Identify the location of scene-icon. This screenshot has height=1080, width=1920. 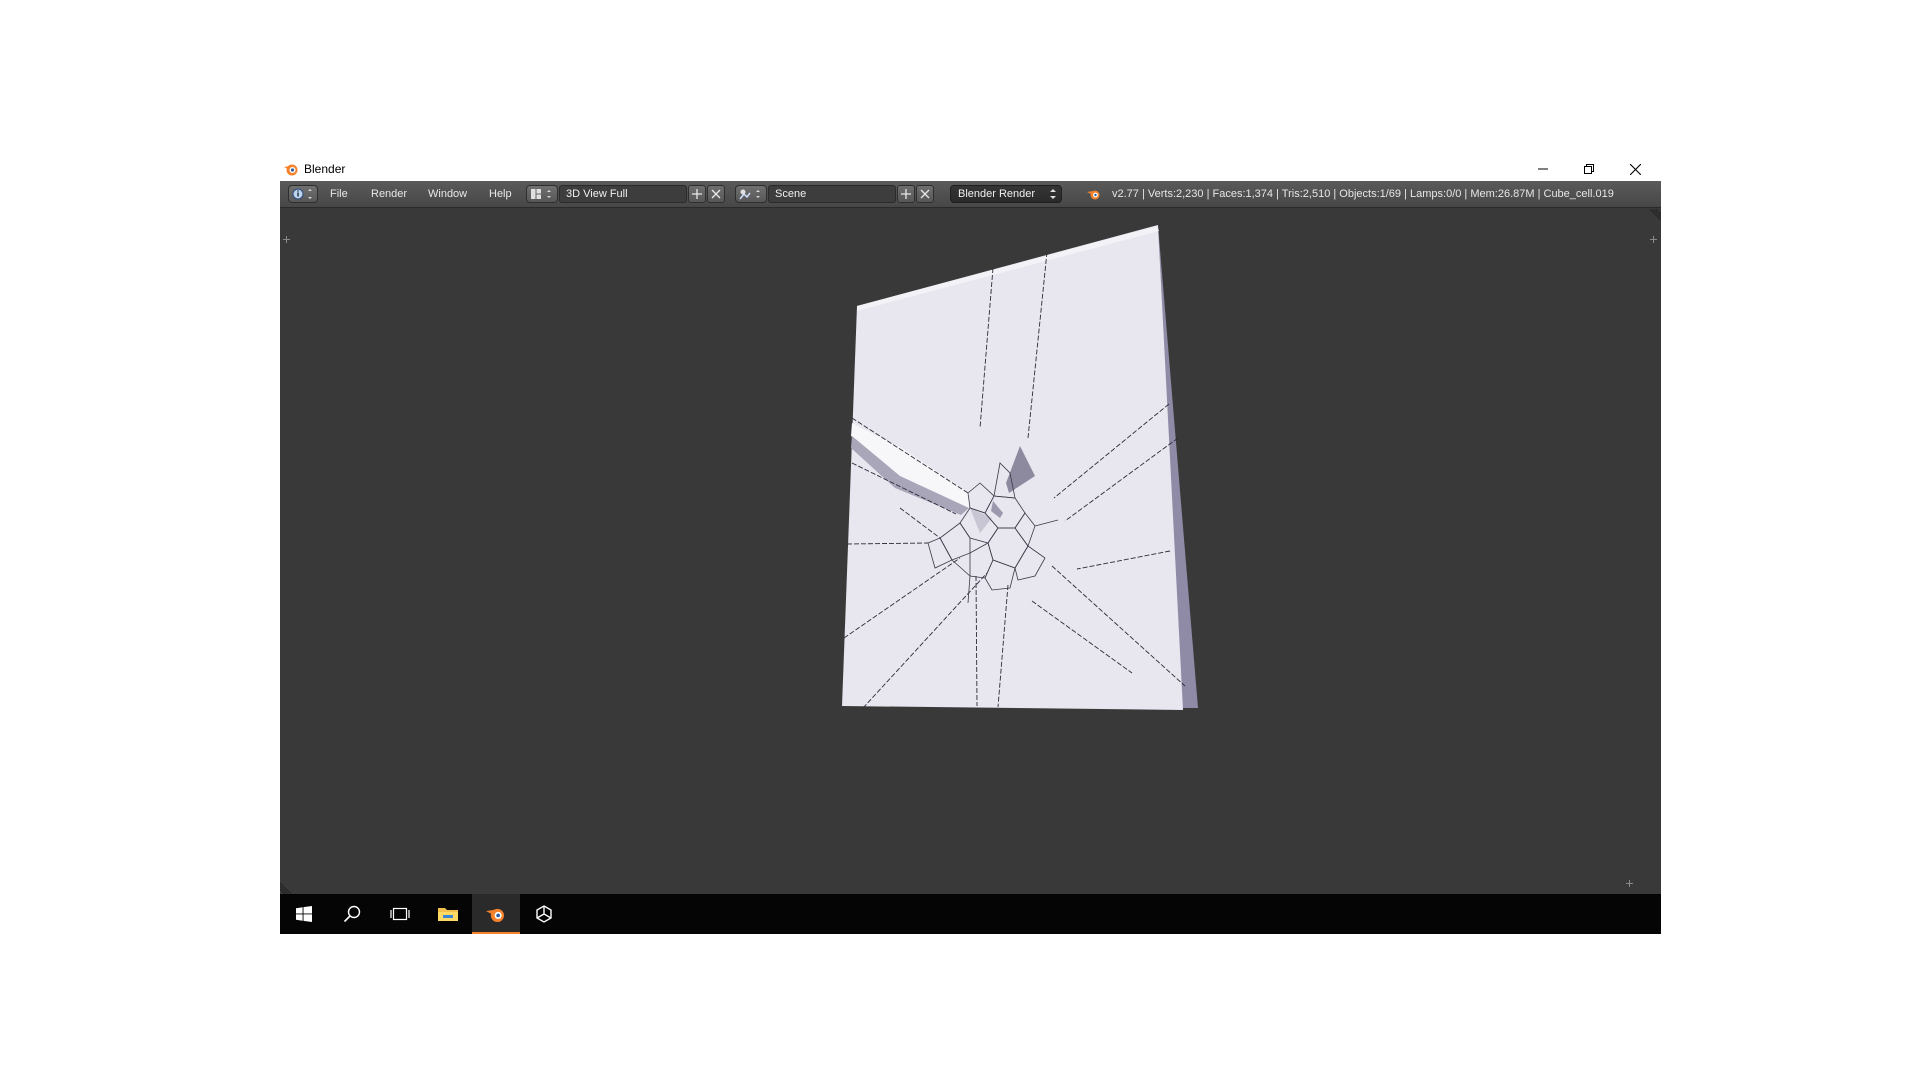
(749, 194).